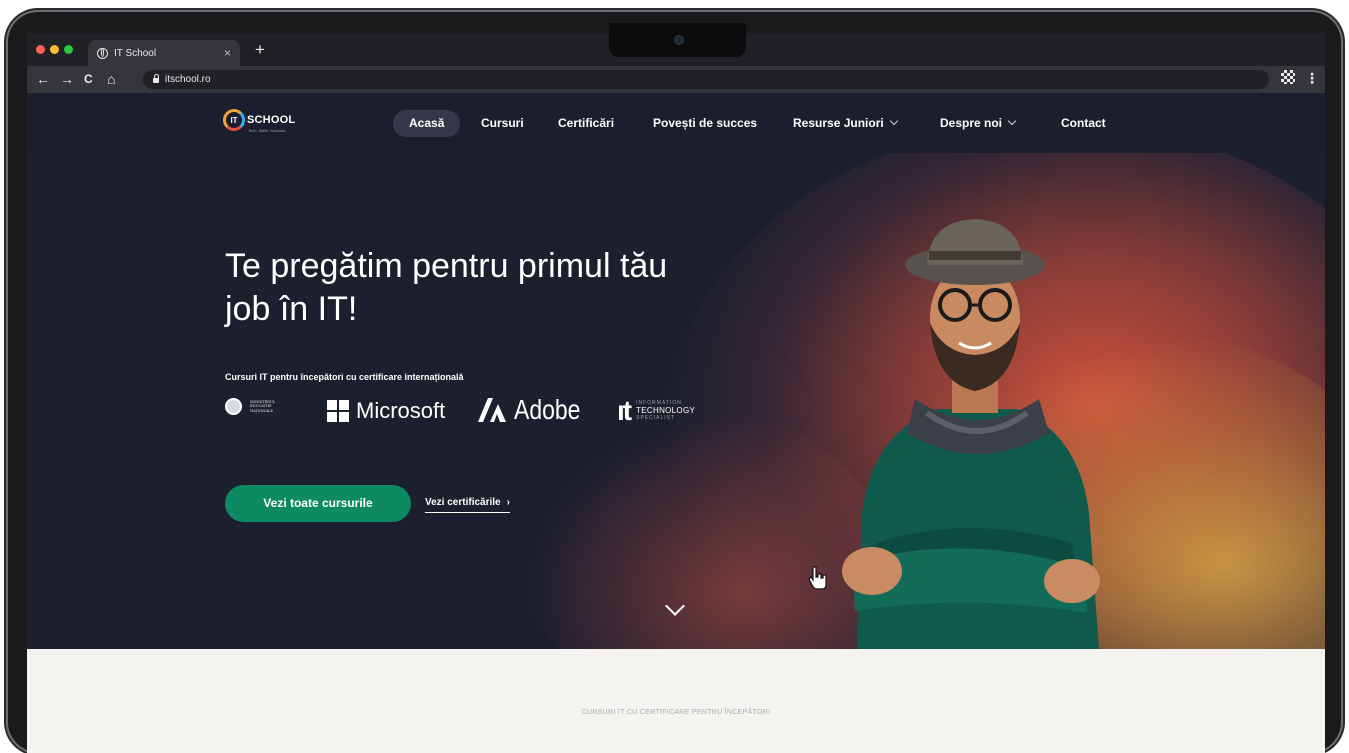 The image size is (1349, 753). I want to click on home-icon: ⌂, so click(111, 79).